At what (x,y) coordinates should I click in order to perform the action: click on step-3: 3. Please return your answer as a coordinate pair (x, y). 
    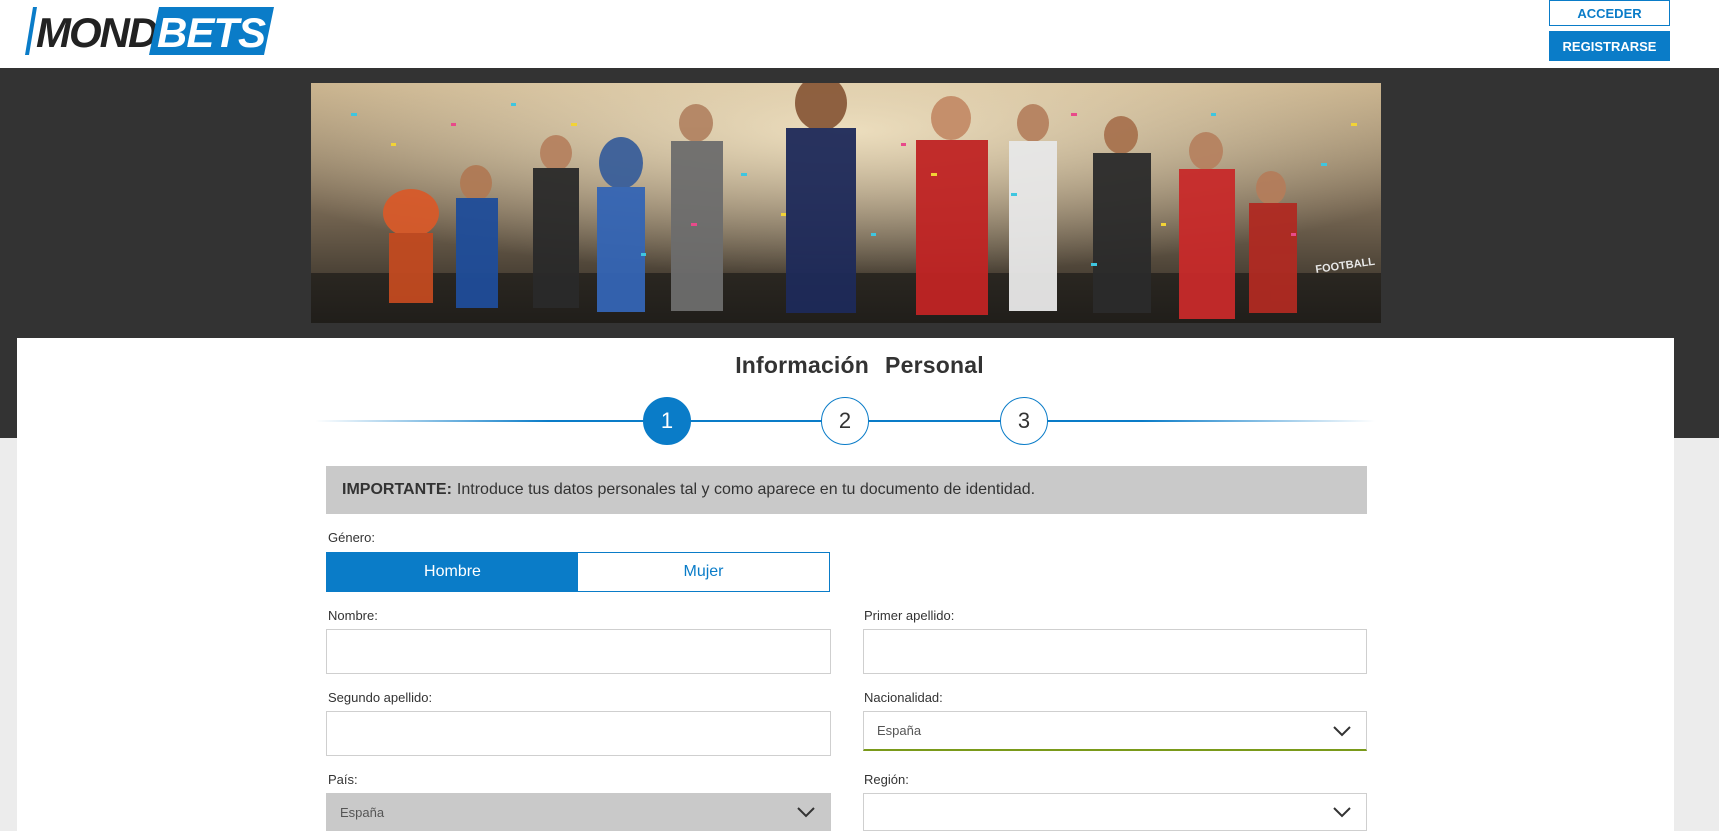
    Looking at the image, I should click on (1024, 421).